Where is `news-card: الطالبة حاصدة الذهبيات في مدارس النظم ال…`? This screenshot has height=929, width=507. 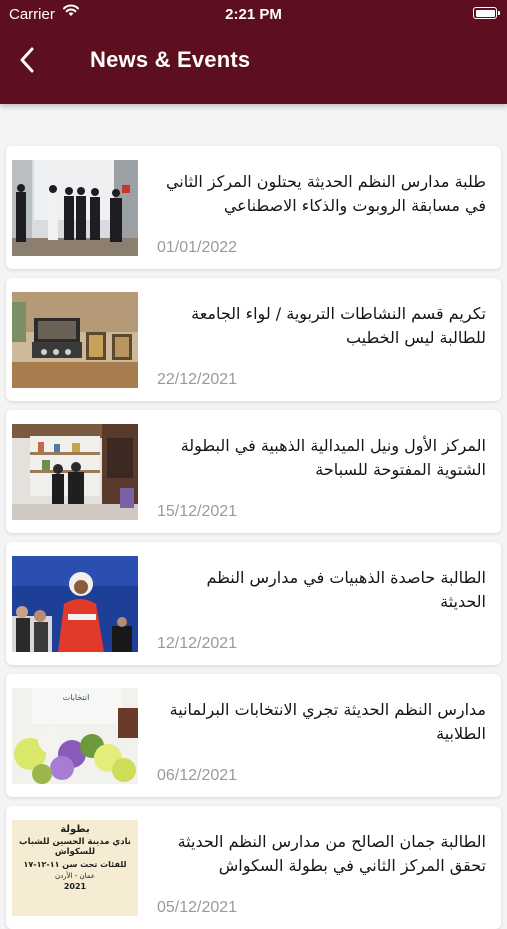 news-card: الطالبة حاصدة الذهبيات في مدارس النظم ال… is located at coordinates (253, 603).